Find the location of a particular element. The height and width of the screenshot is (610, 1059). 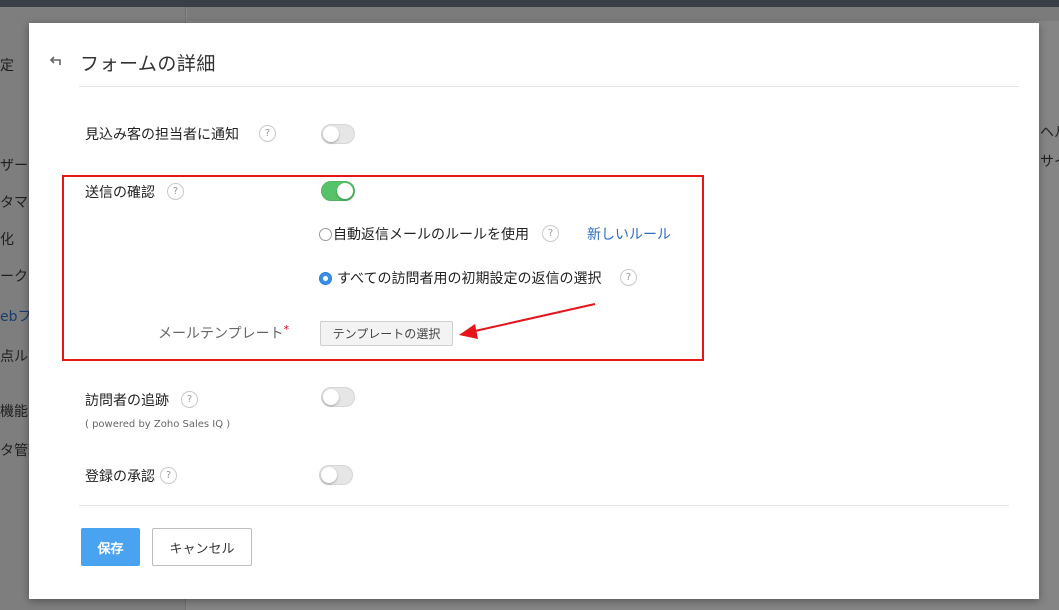

bg-sidebar-text: 化 is located at coordinates (7, 240).